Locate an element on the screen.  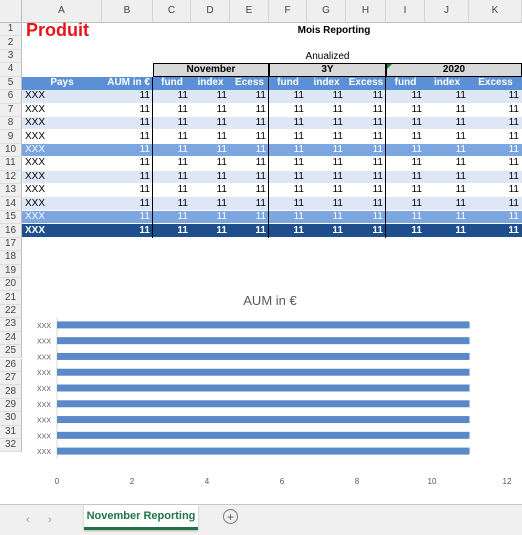
table-row-6-val-7: 11 is located at coordinates (405, 177).